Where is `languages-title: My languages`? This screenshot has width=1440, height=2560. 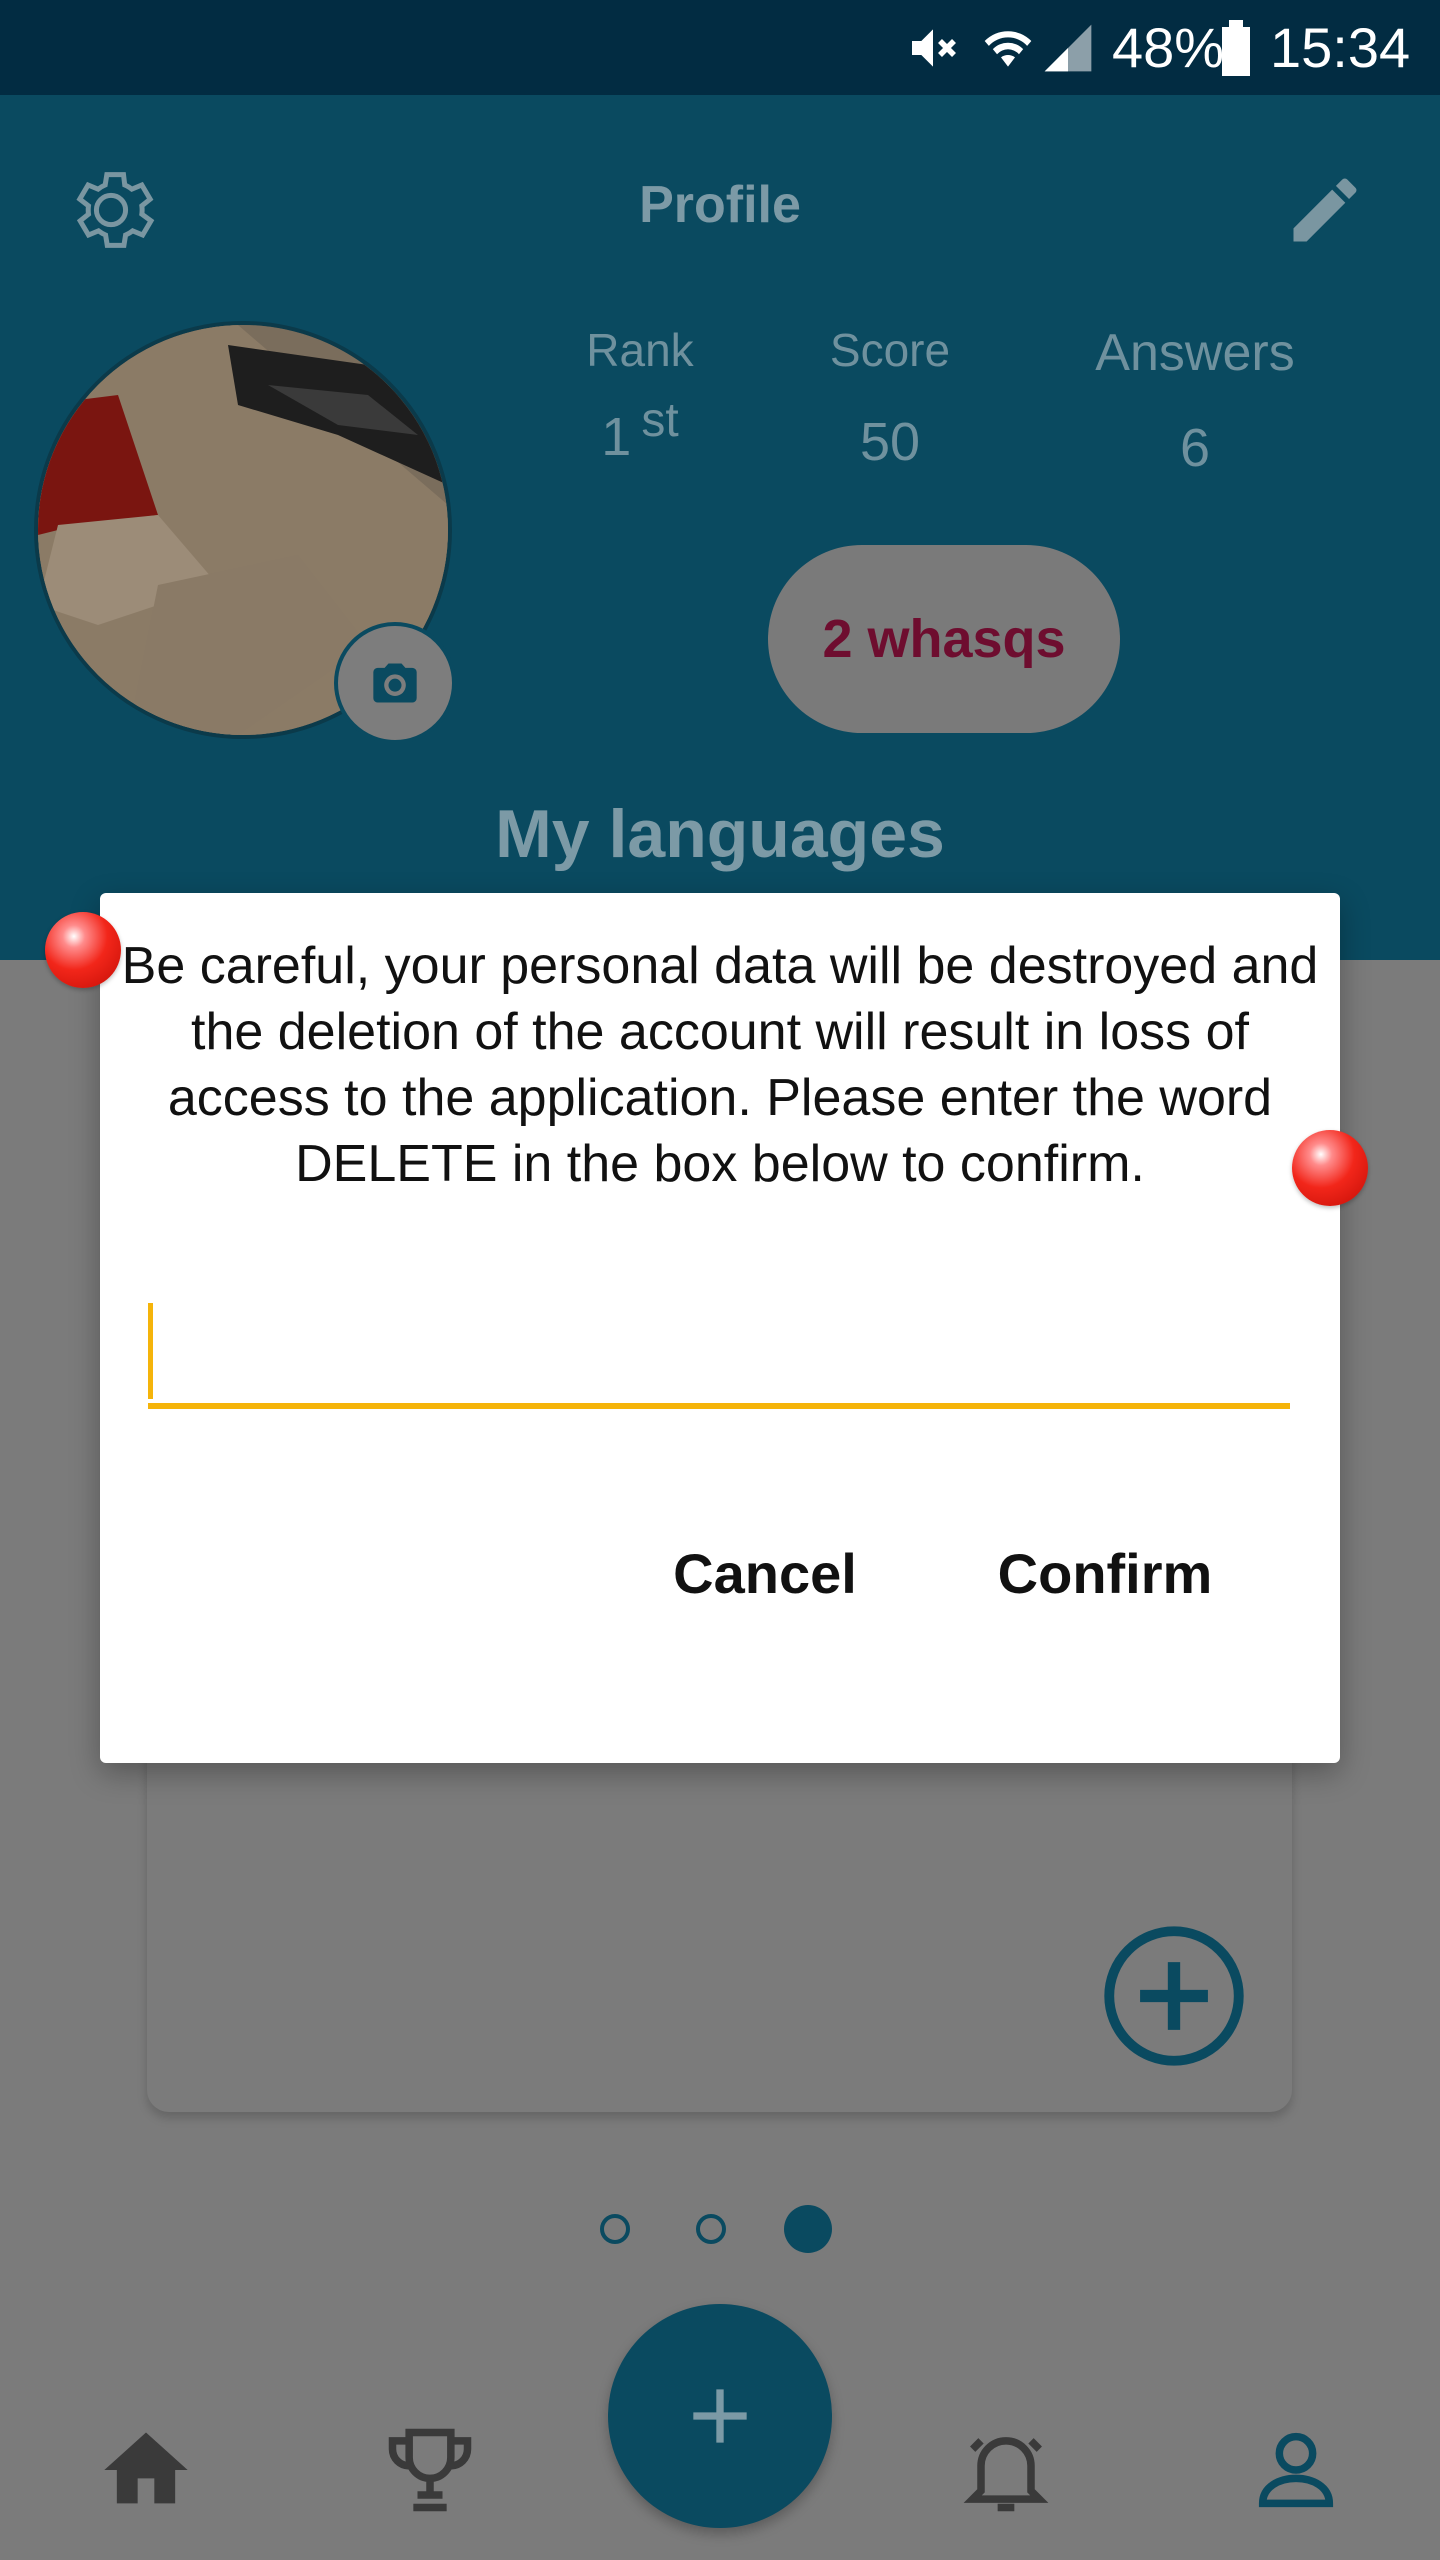 languages-title: My languages is located at coordinates (720, 834).